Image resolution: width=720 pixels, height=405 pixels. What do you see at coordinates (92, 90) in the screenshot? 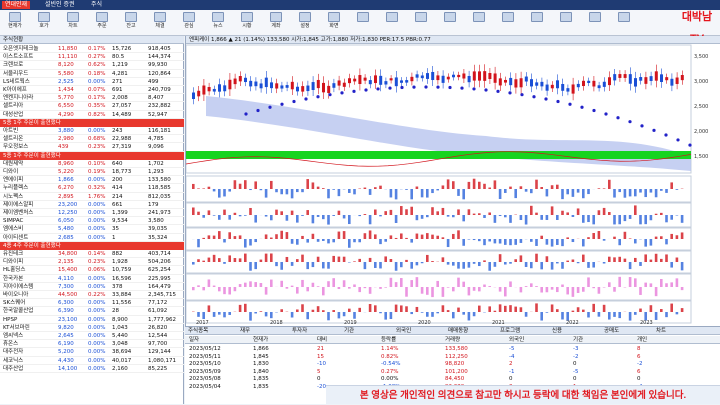
I see `stock-row: K아이에프1,4340.07%691240,709` at bounding box center [92, 90].